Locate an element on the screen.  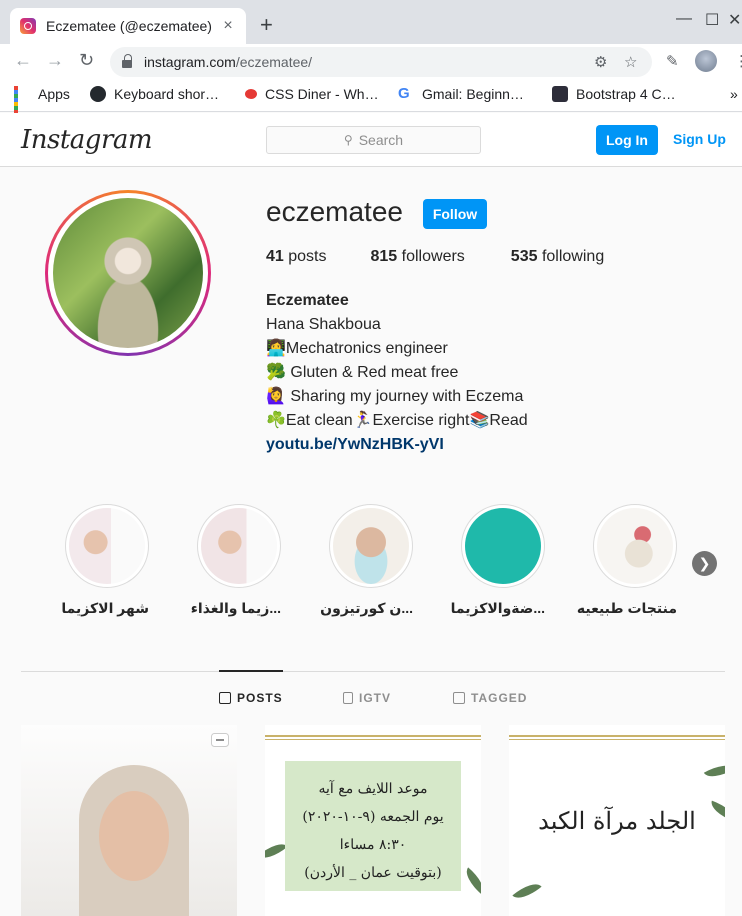
search-input: ⚲ Search is located at coordinates (373, 140).